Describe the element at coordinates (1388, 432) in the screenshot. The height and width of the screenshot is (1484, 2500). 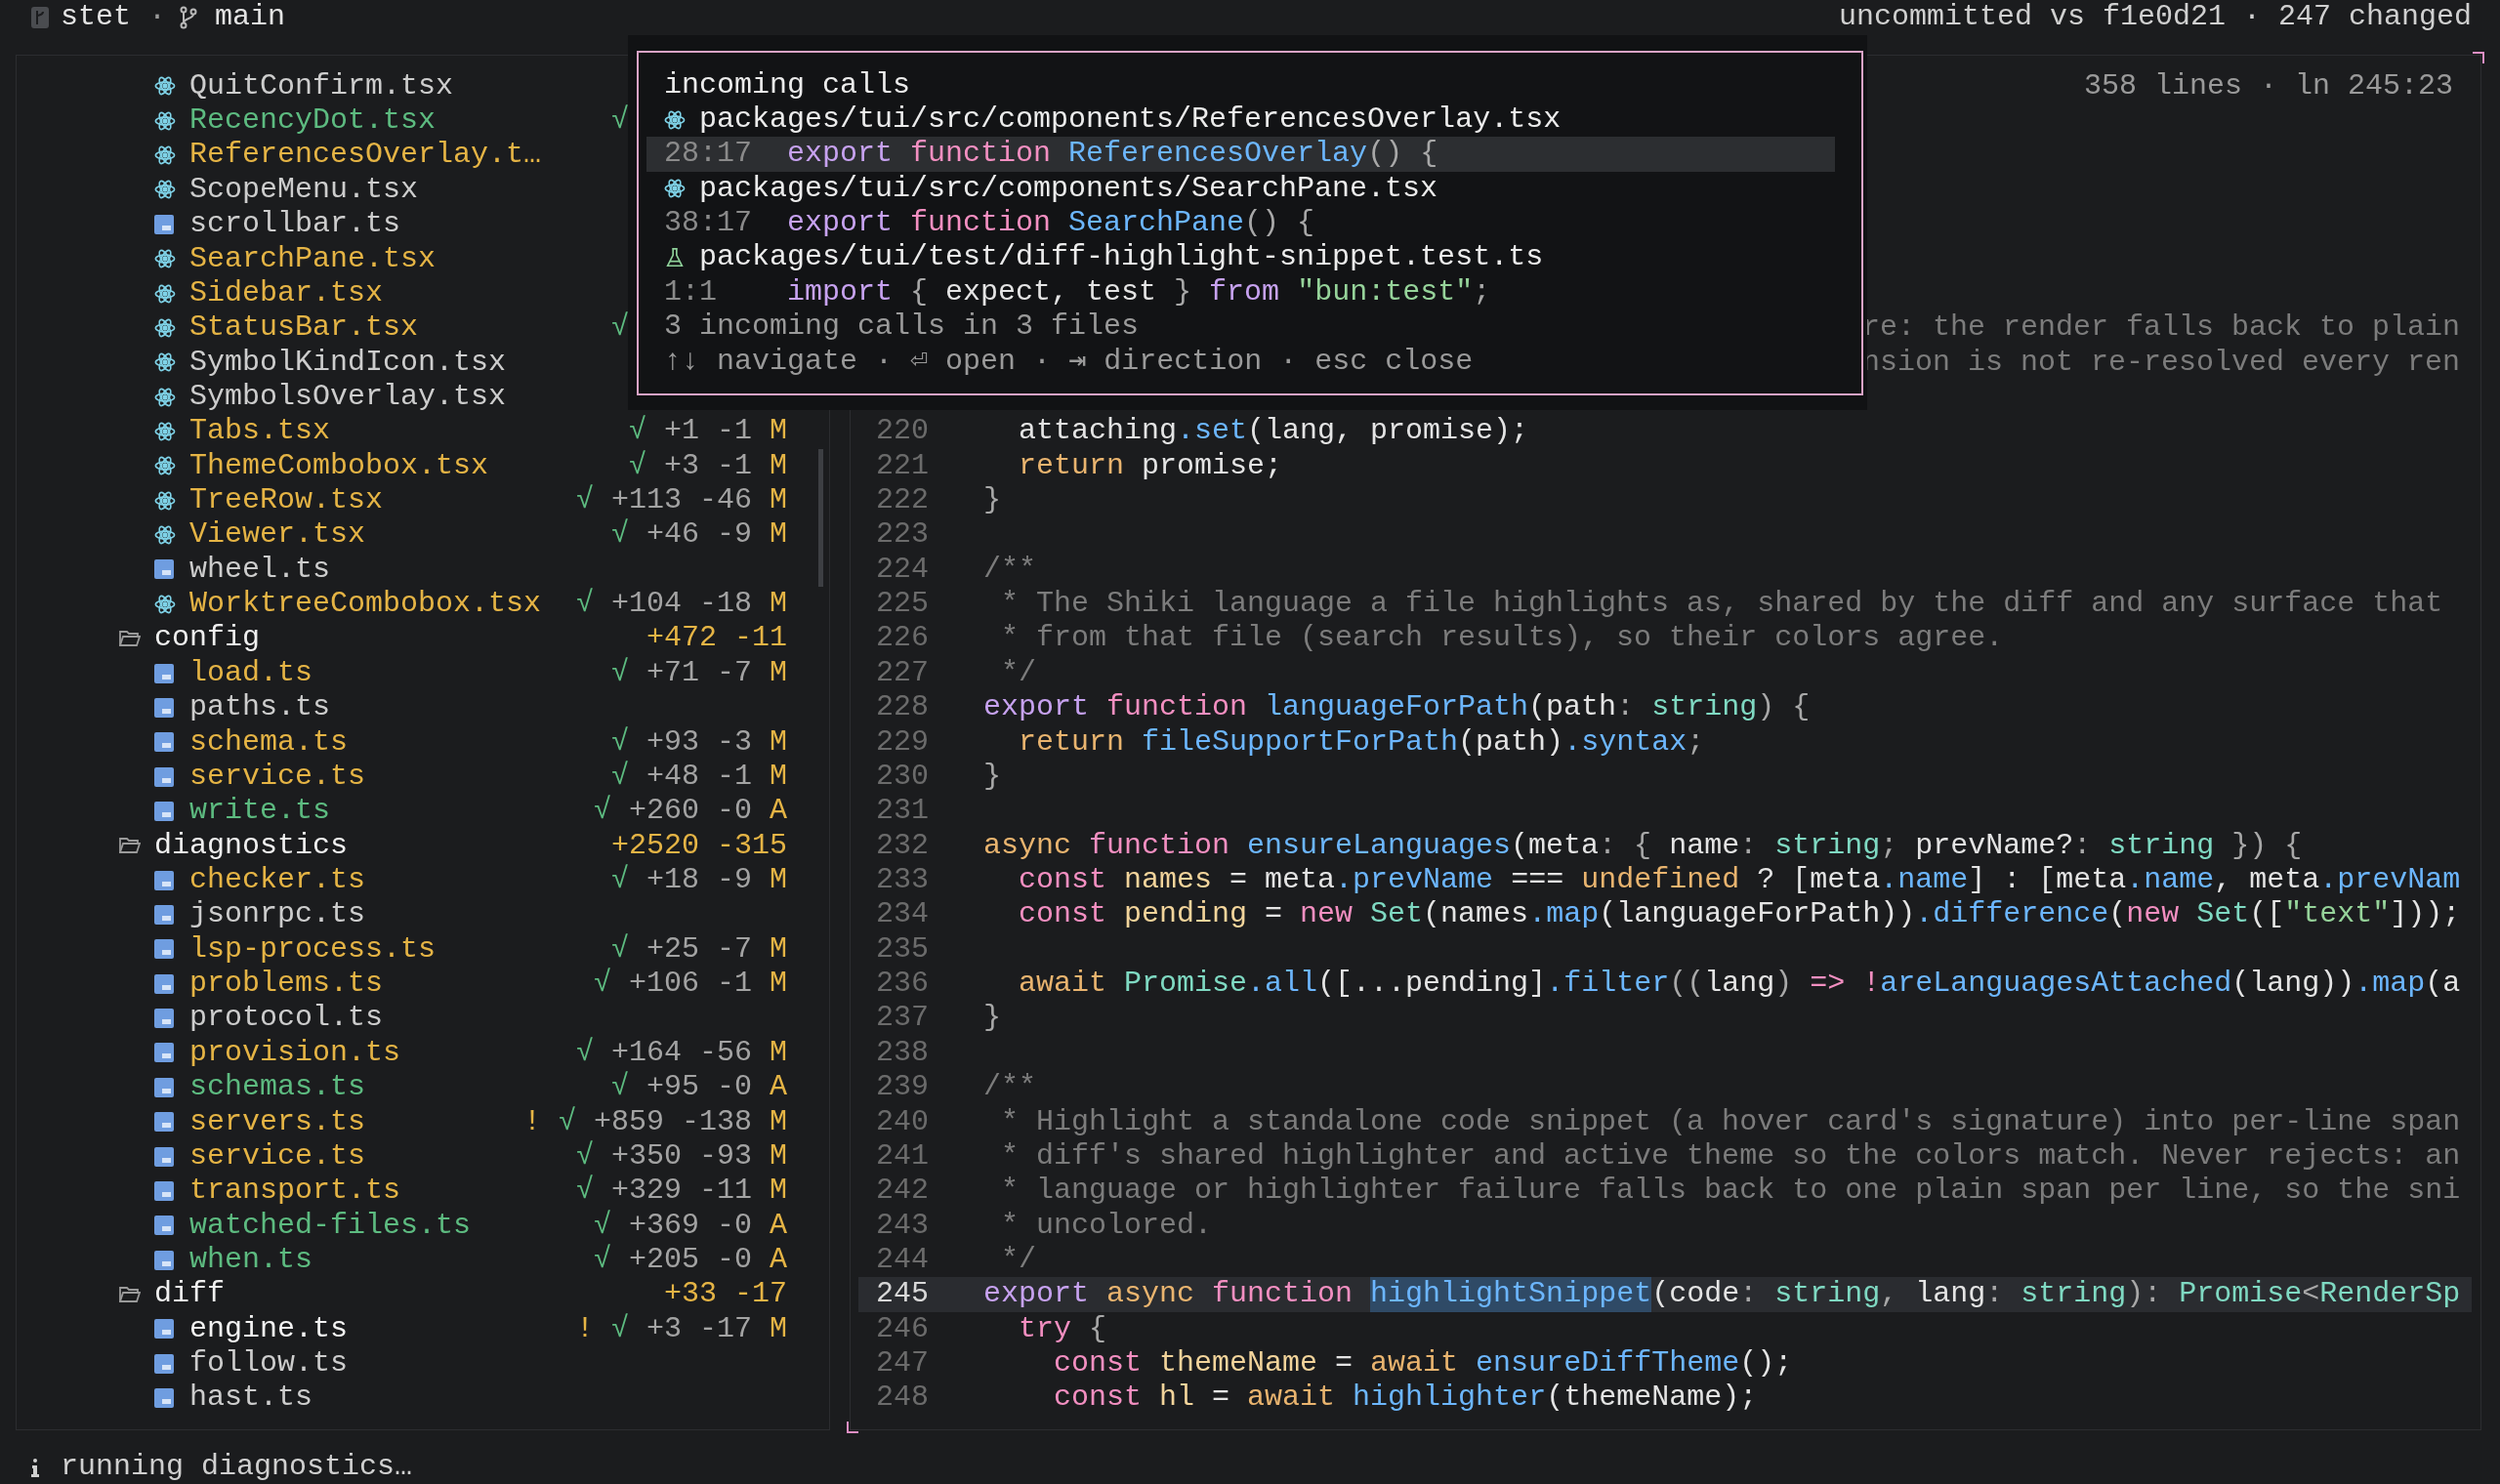
I see `code-token: (lang, promise);` at that location.